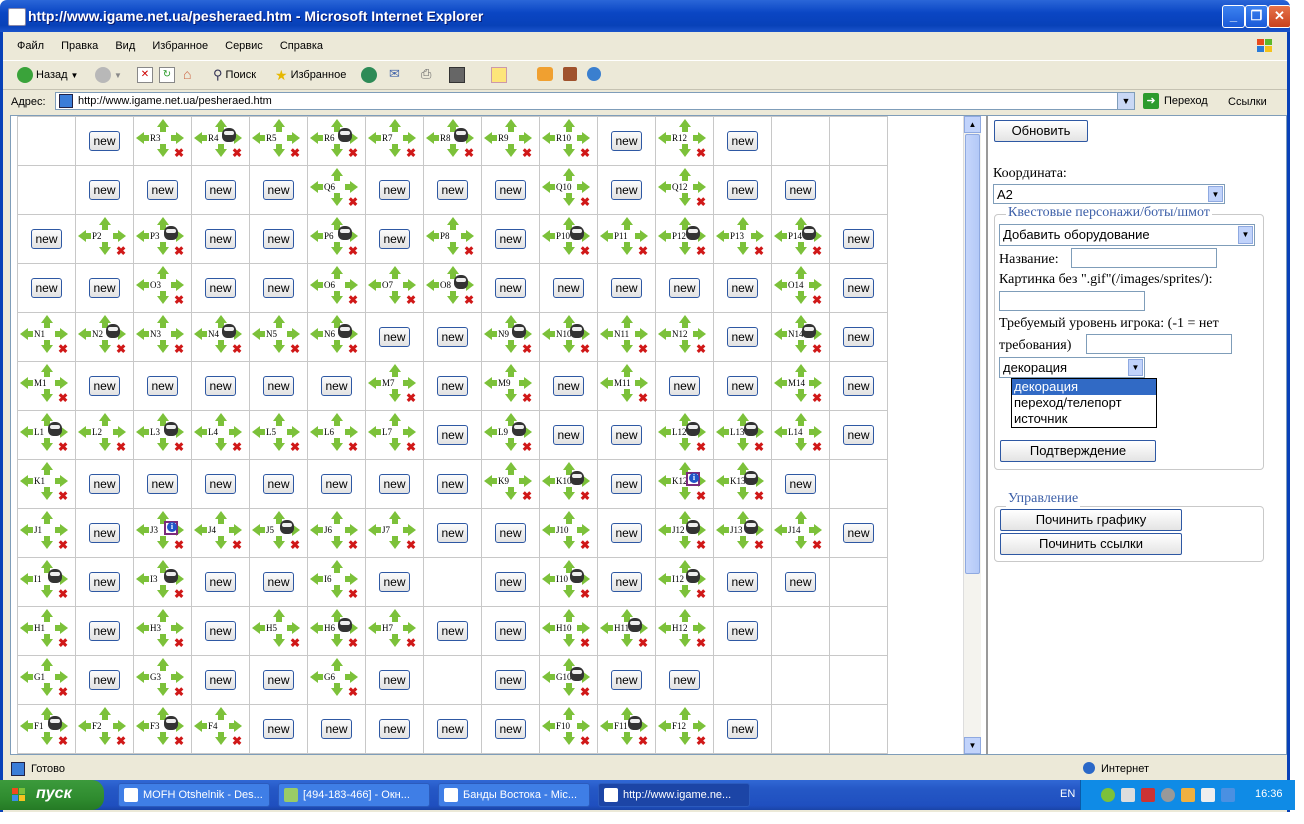 The image size is (1304, 824). What do you see at coordinates (278, 533) in the screenshot?
I see `map-location: J5 ✖` at bounding box center [278, 533].